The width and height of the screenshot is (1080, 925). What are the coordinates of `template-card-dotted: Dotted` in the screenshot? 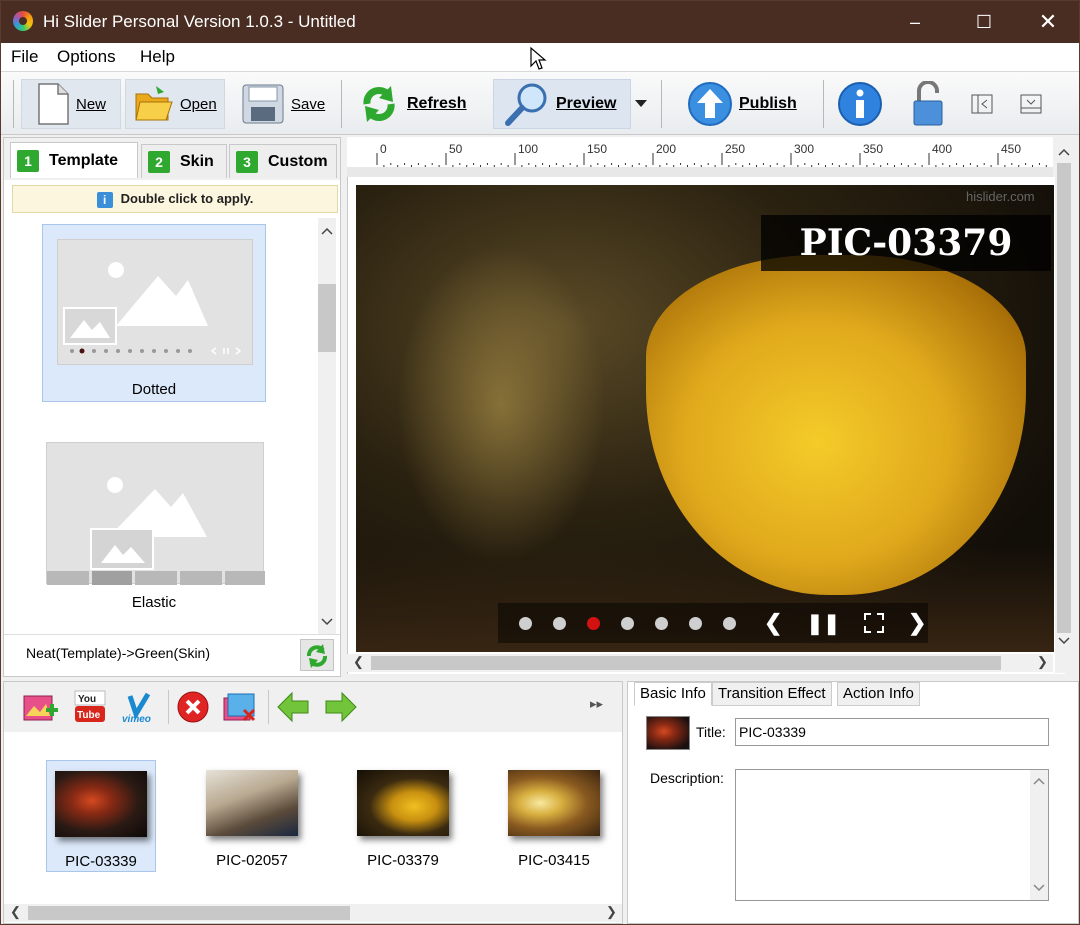 It's located at (154, 313).